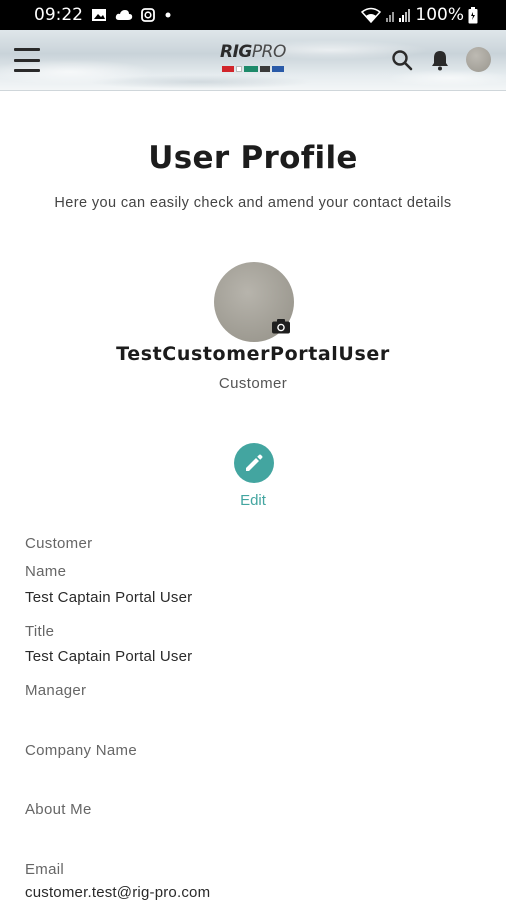 The width and height of the screenshot is (506, 901). Describe the element at coordinates (473, 15) in the screenshot. I see `battery-icon` at that location.